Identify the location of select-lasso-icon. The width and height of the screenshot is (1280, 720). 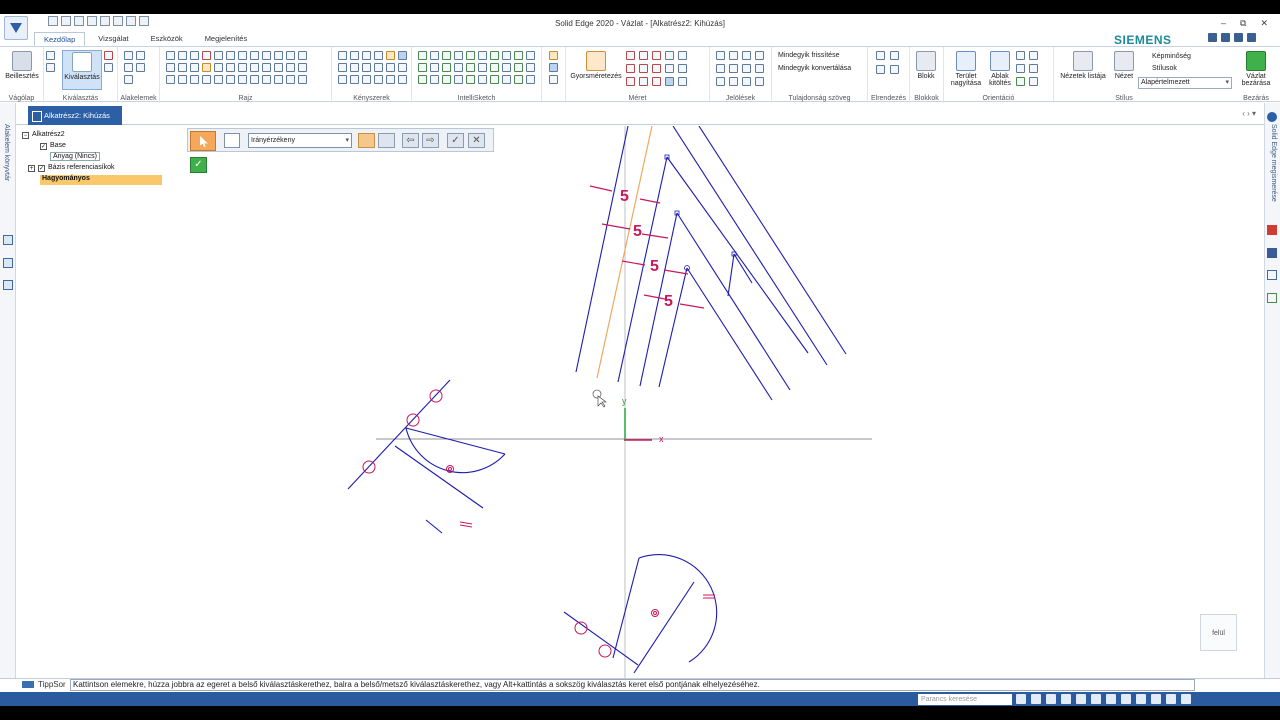
(108, 67).